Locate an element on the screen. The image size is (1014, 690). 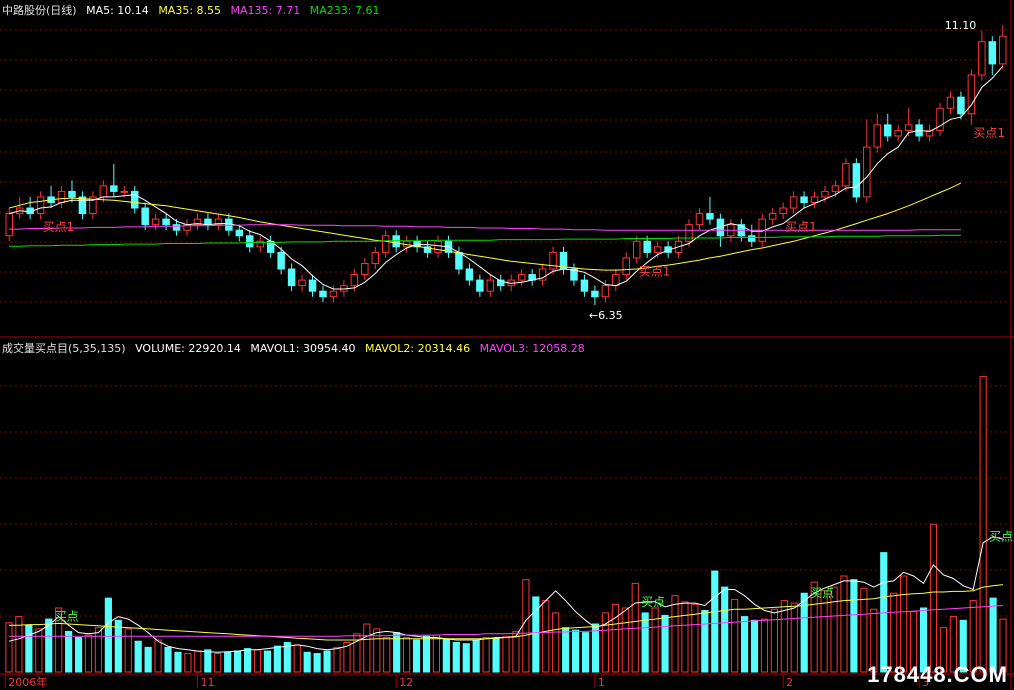
mavol2-readout: MAVOL2: 20314.46 is located at coordinates (417, 348).